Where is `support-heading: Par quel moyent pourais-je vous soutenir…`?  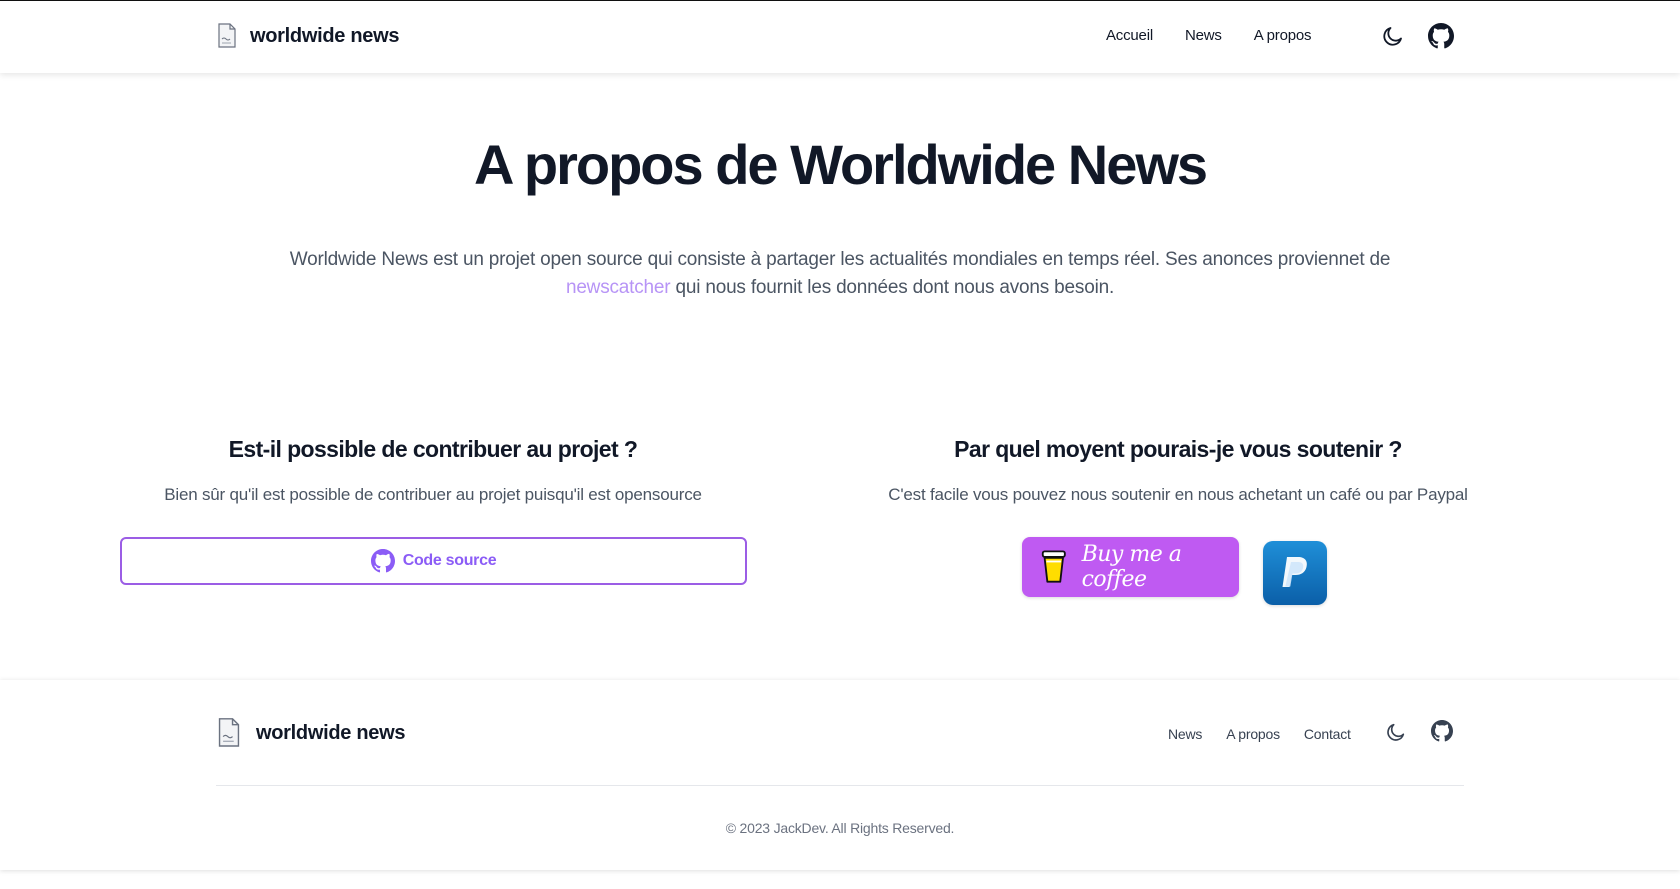 support-heading: Par quel moyent pourais-je vous soutenir… is located at coordinates (1178, 449).